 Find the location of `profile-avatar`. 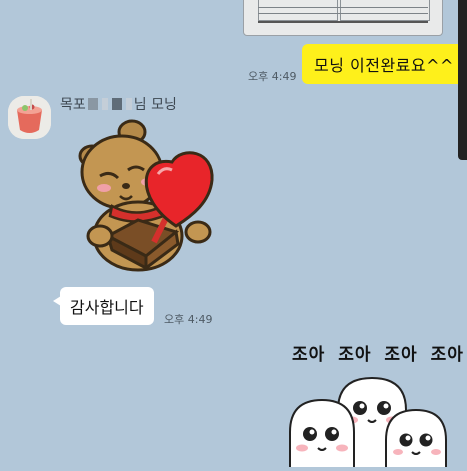

profile-avatar is located at coordinates (29, 117).